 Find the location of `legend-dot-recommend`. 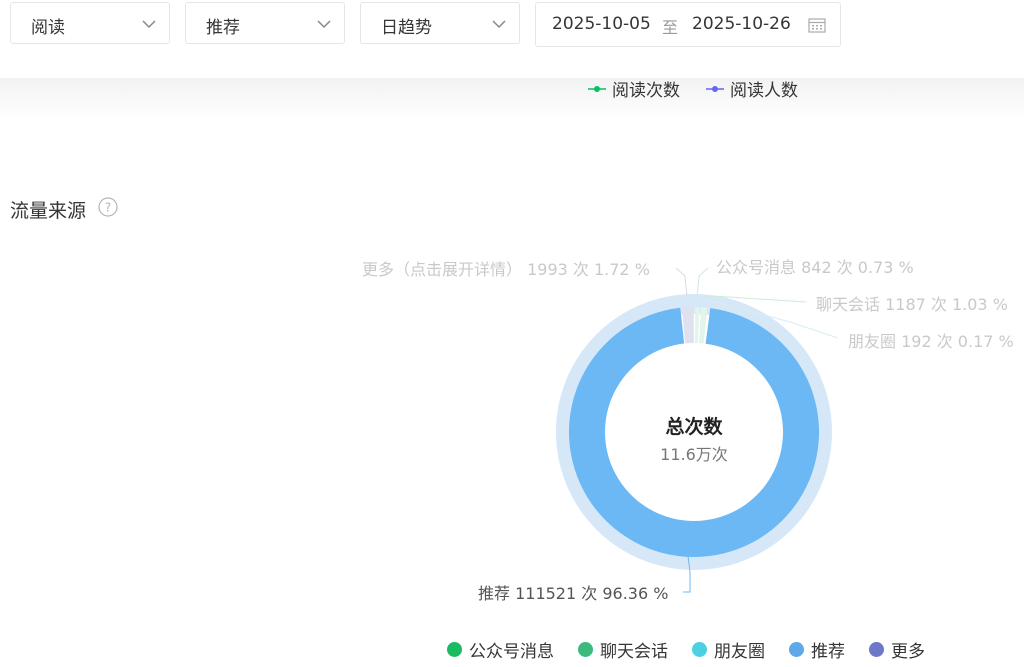

legend-dot-recommend is located at coordinates (796, 649).